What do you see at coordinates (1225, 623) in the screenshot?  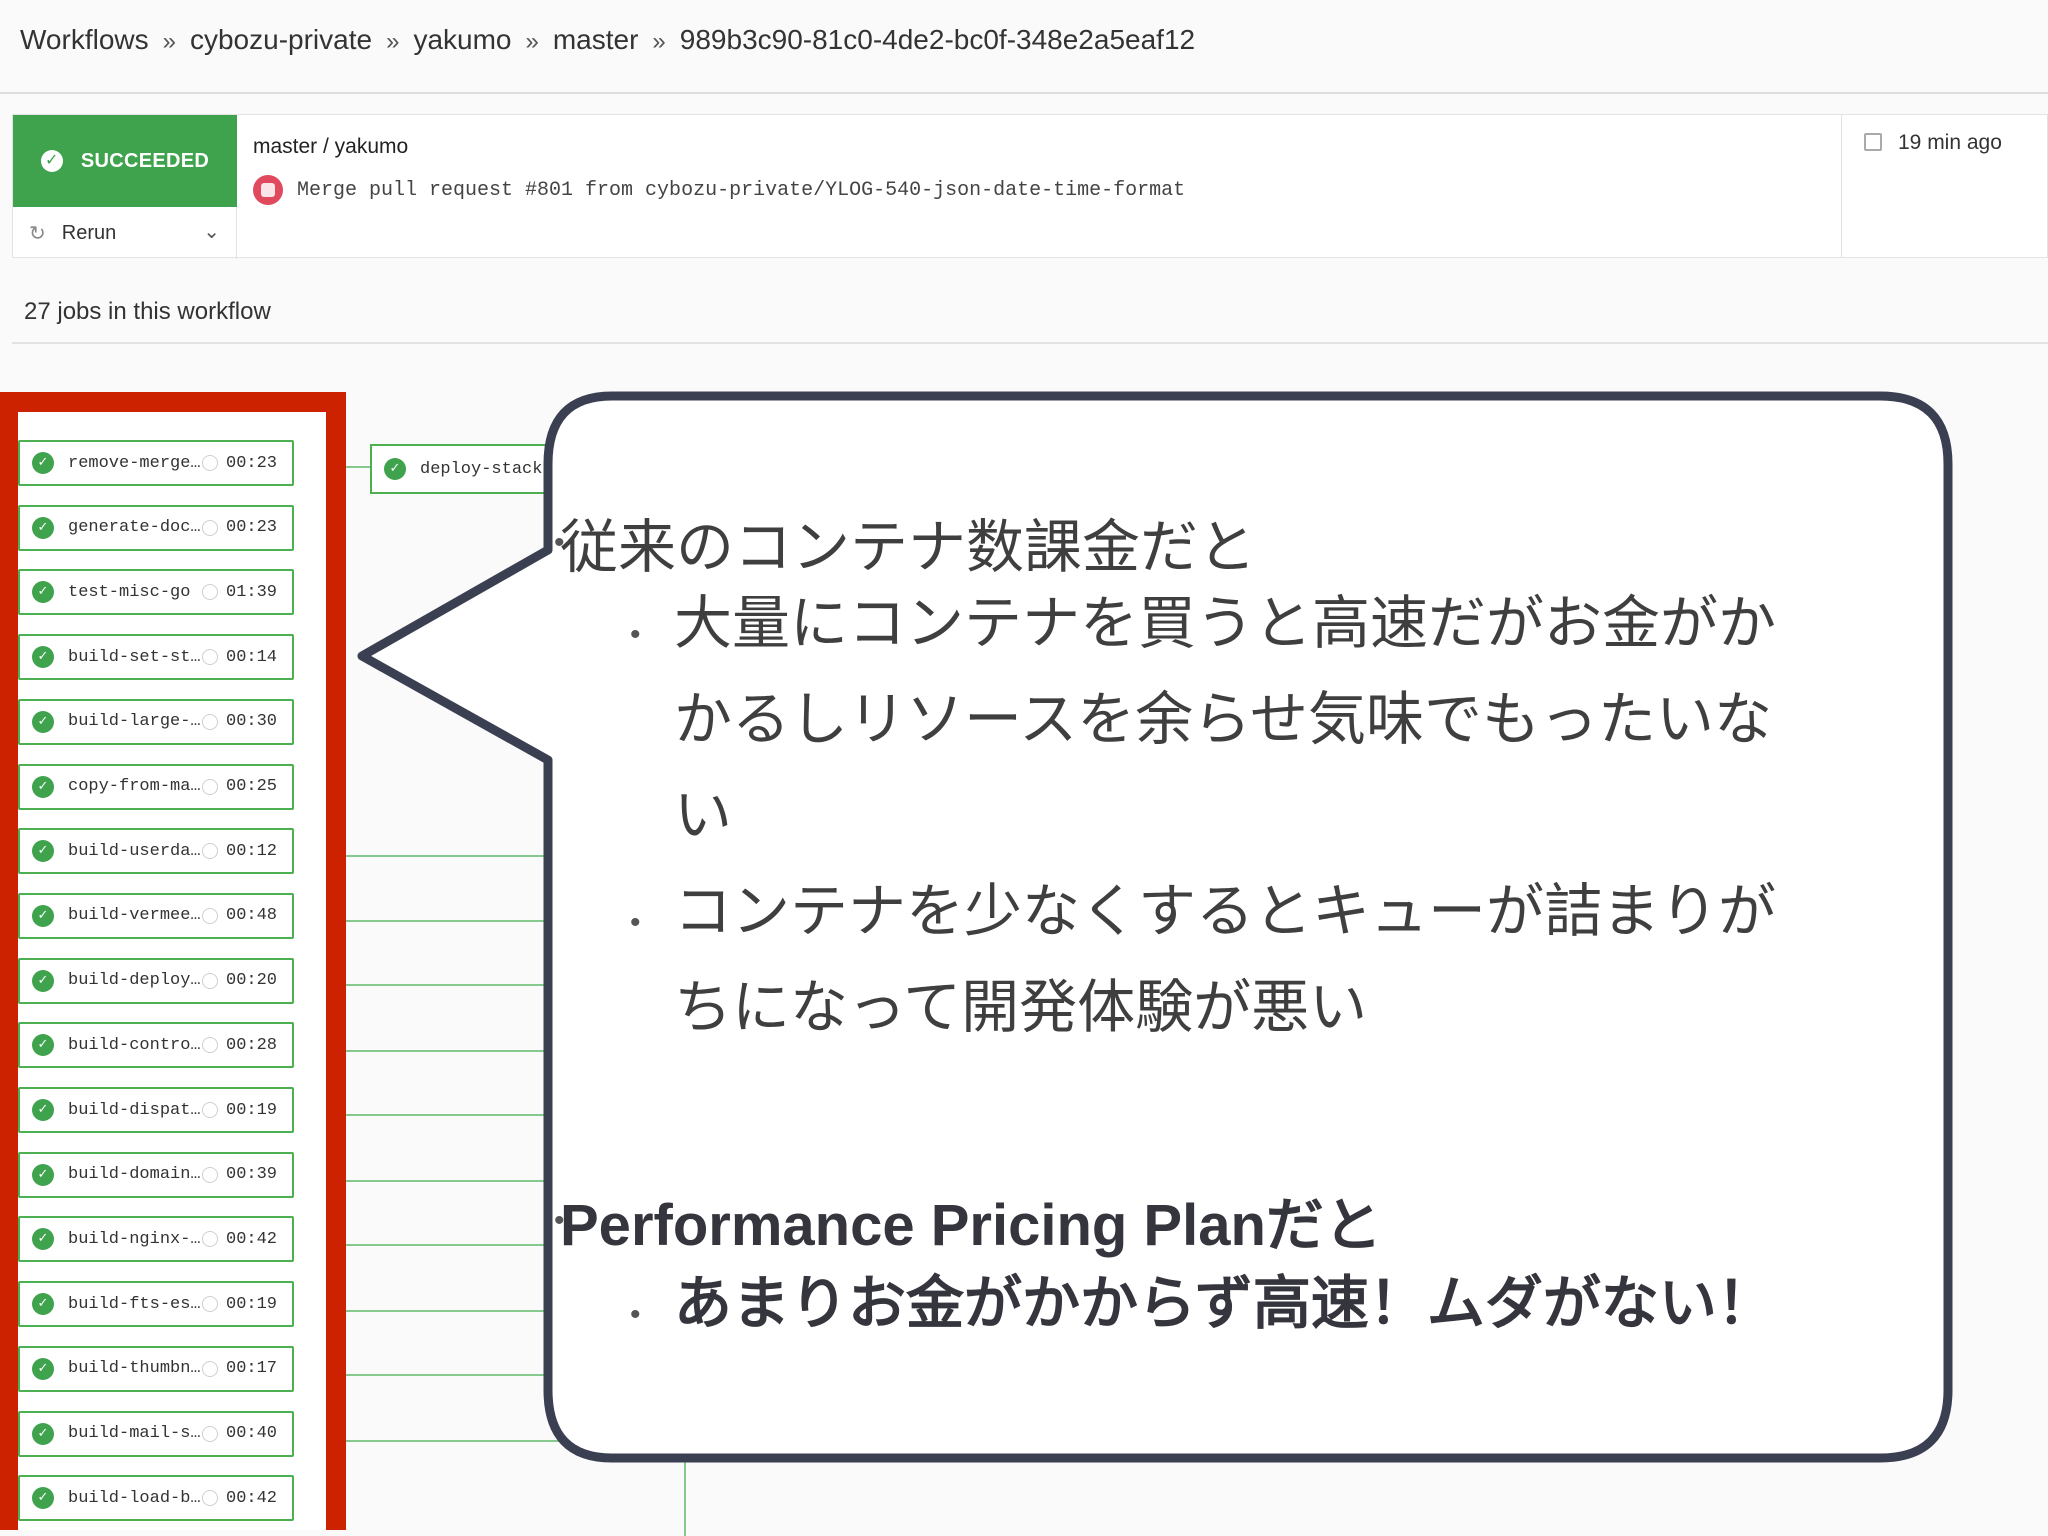 I see `callout-line: 大量にコンテナを買うと高速だがお金がか` at bounding box center [1225, 623].